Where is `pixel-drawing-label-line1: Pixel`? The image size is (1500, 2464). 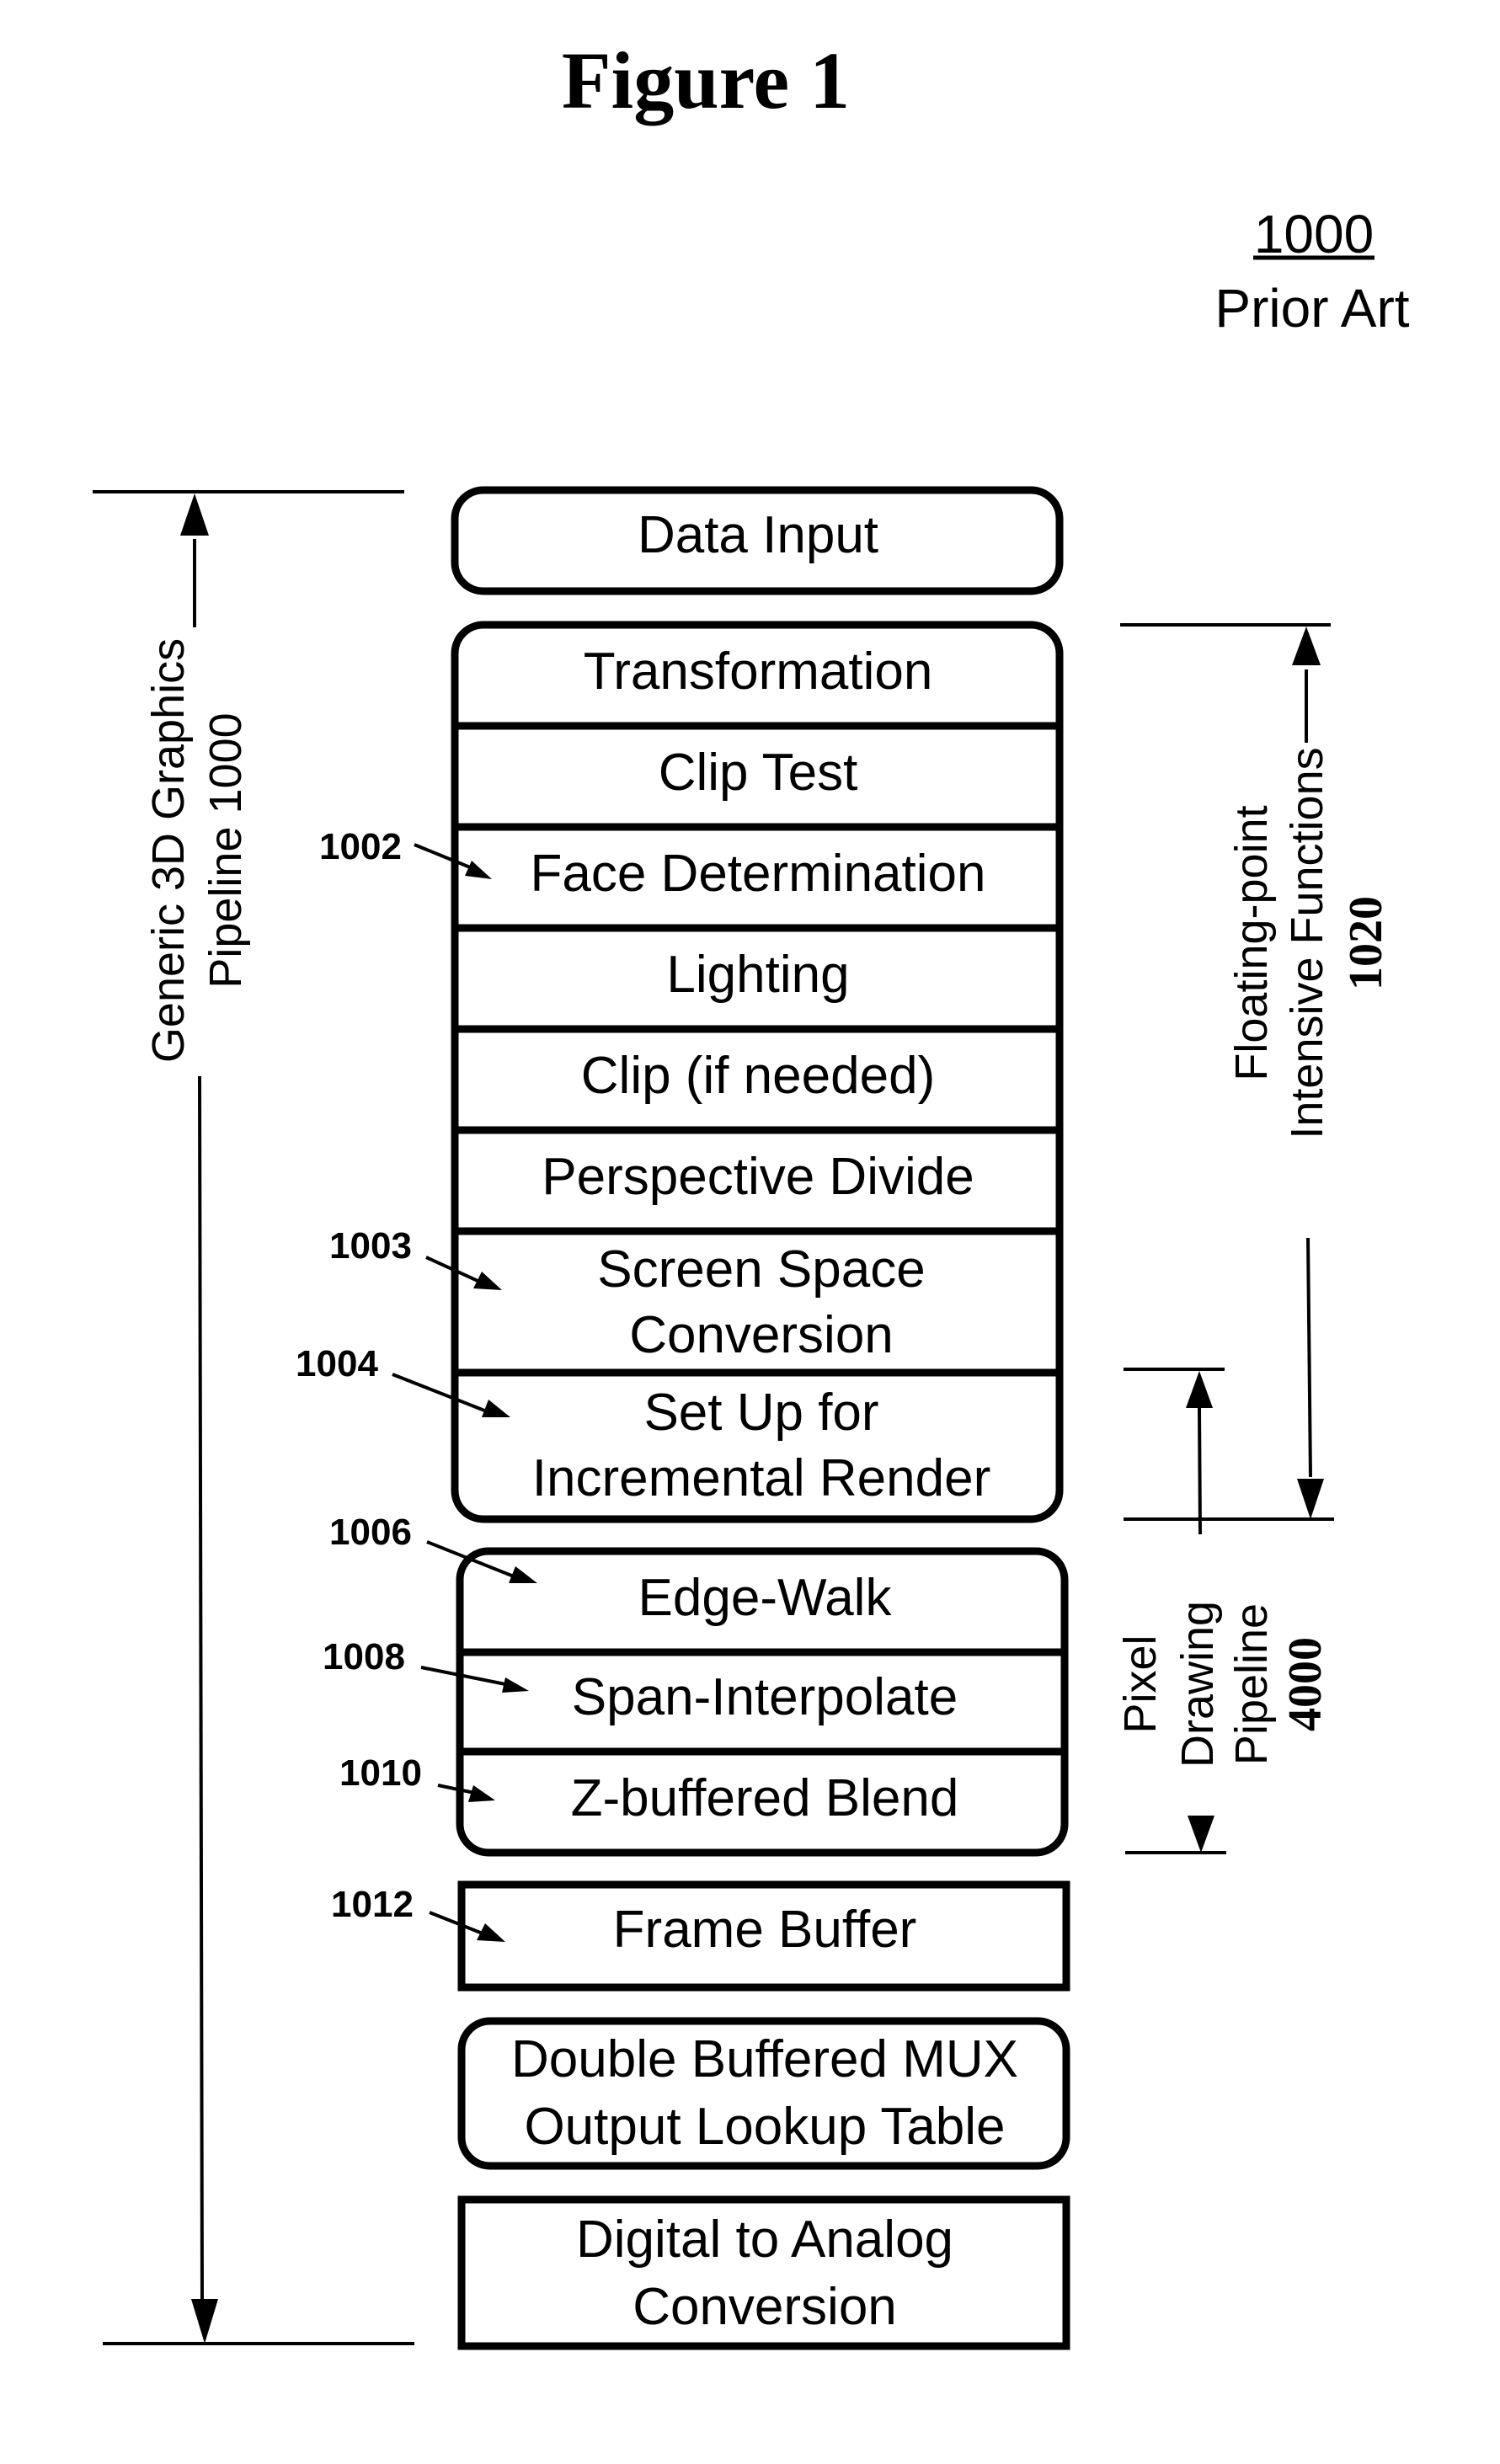
pixel-drawing-label-line1: Pixel is located at coordinates (1140, 1684).